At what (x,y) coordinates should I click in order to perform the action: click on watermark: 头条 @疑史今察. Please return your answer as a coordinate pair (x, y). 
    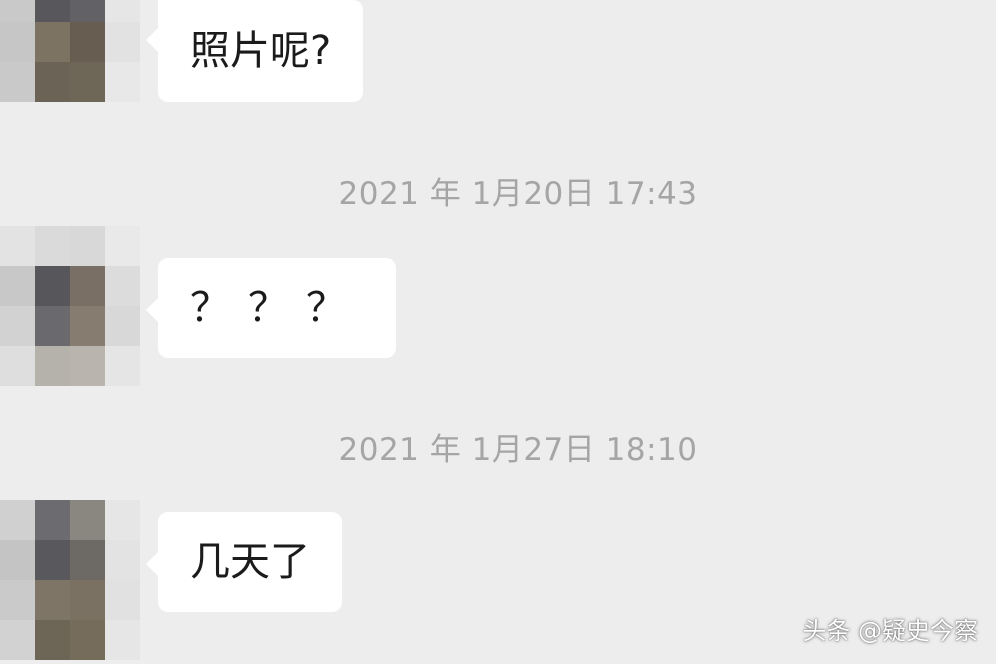
    Looking at the image, I should click on (890, 631).